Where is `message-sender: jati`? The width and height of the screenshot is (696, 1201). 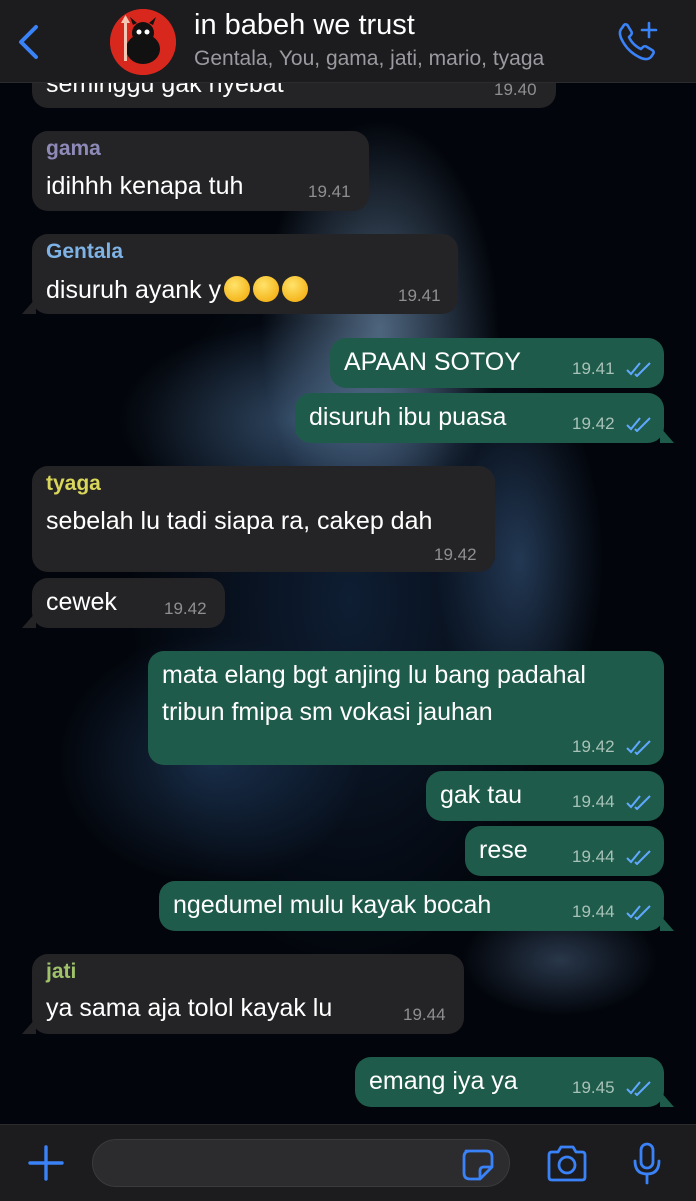 message-sender: jati is located at coordinates (61, 971).